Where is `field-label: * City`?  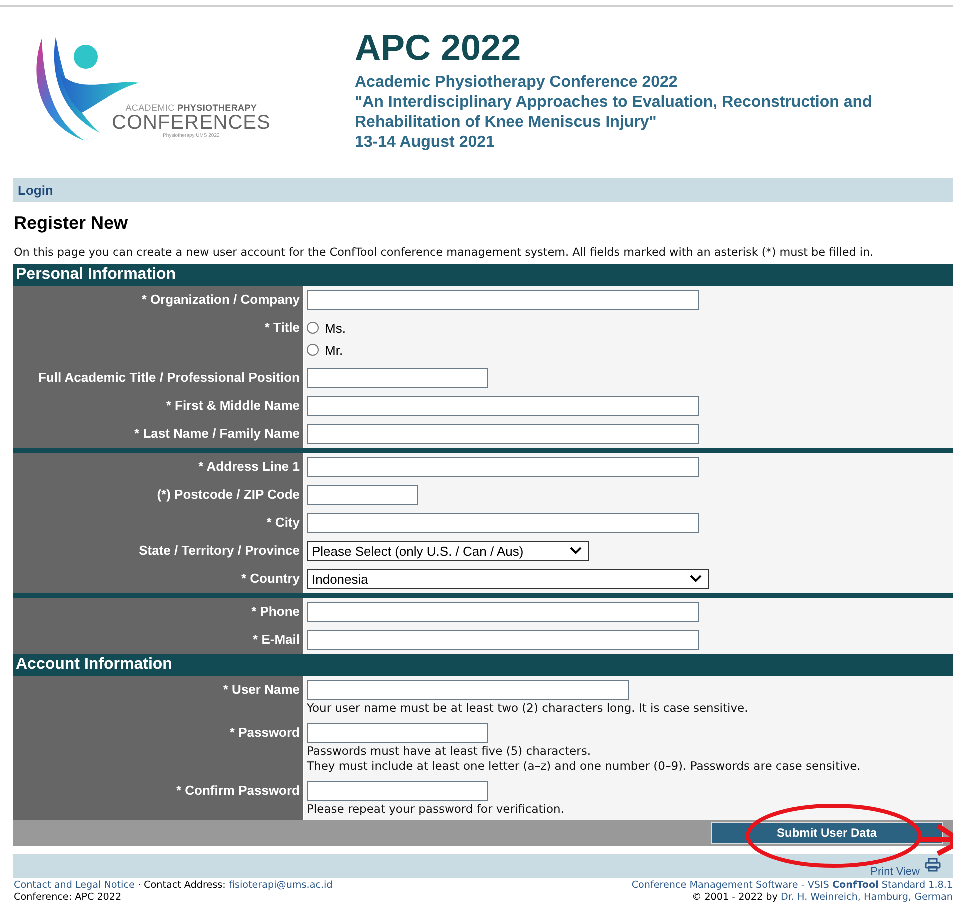
field-label: * City is located at coordinates (158, 523).